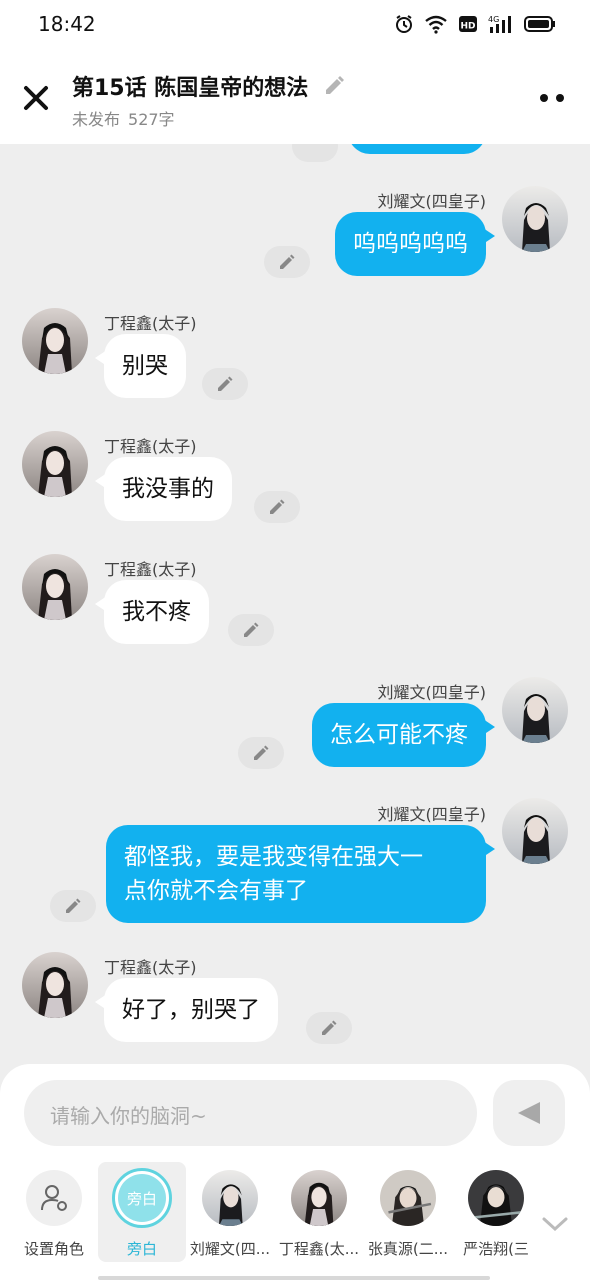 The image size is (590, 1280). I want to click on role-label: 旁白, so click(141, 1249).